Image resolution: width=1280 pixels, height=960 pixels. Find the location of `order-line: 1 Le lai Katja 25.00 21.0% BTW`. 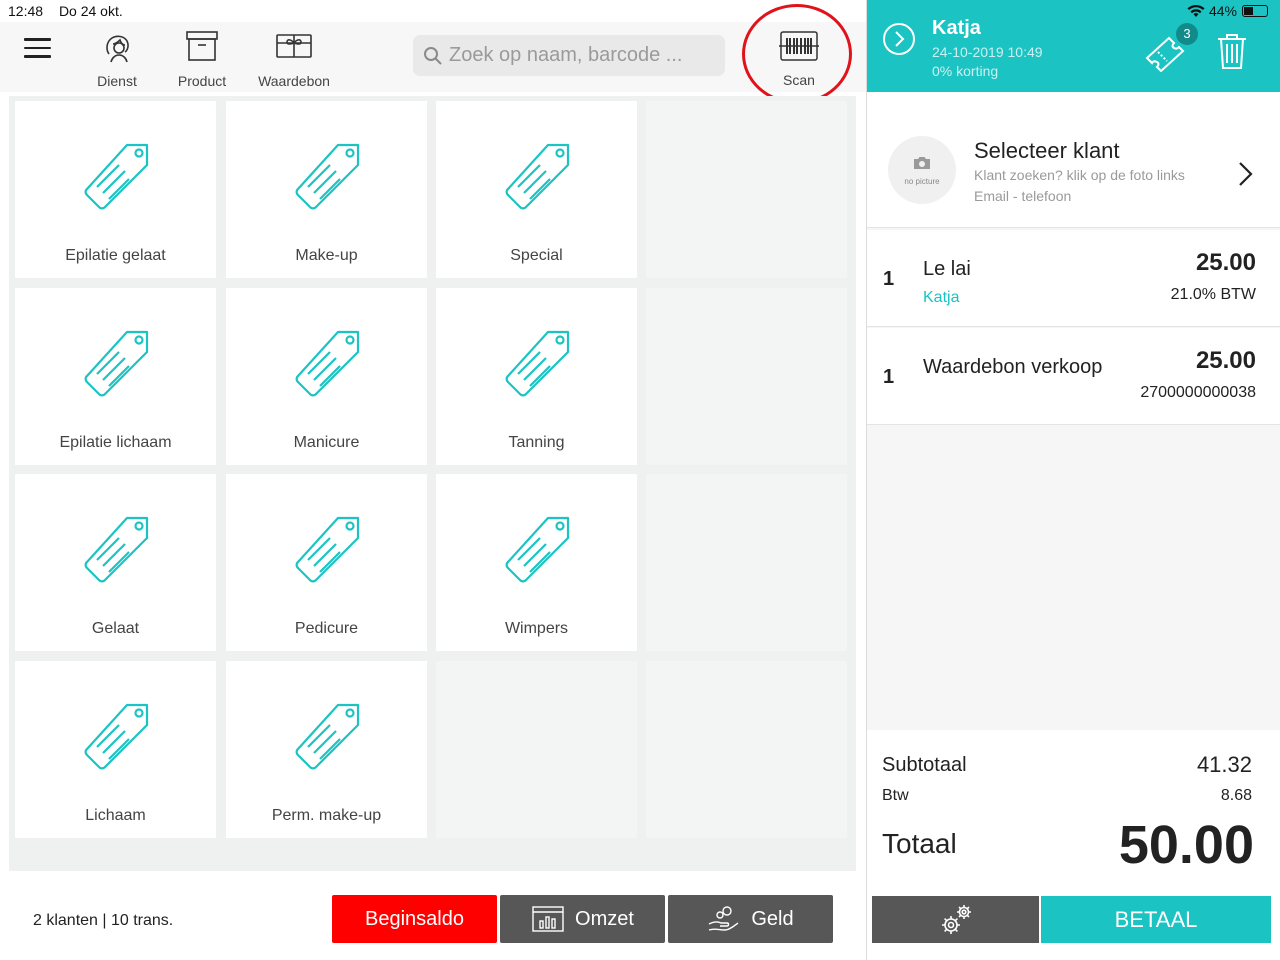

order-line: 1 Le lai Katja 25.00 21.0% BTW is located at coordinates (1073, 278).